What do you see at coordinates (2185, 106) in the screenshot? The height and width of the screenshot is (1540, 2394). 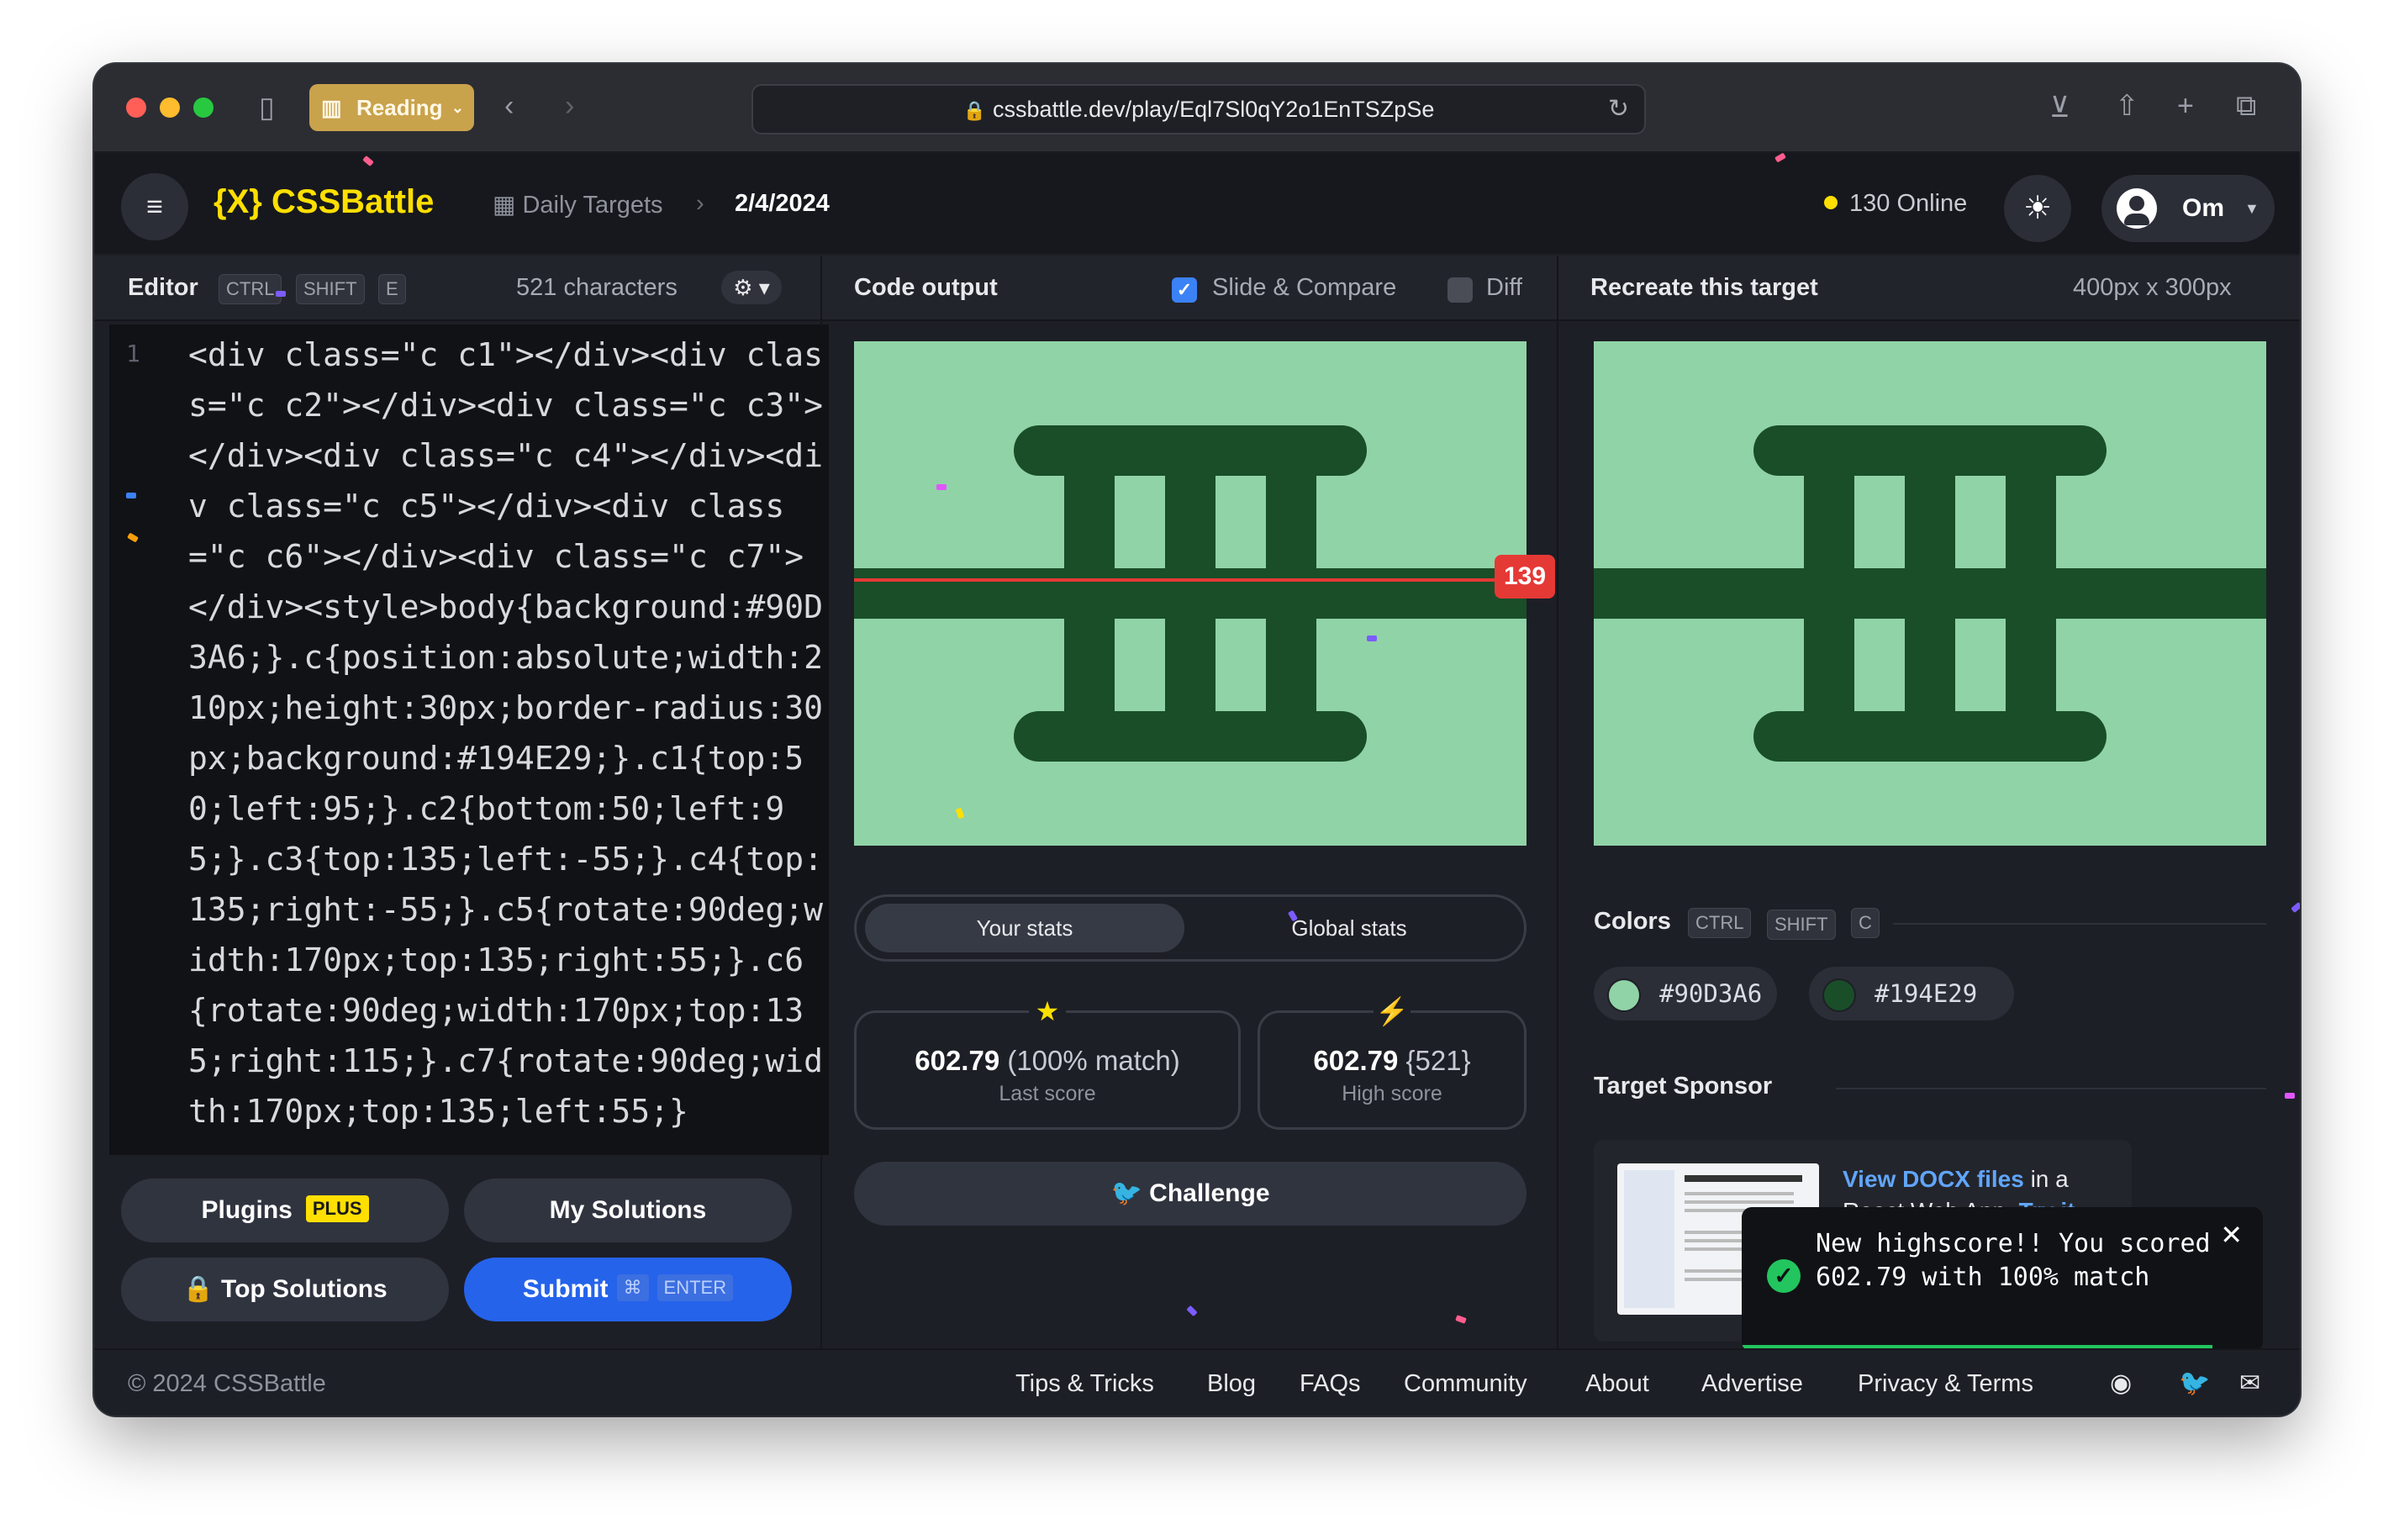 I see `new-tab-icon: +` at bounding box center [2185, 106].